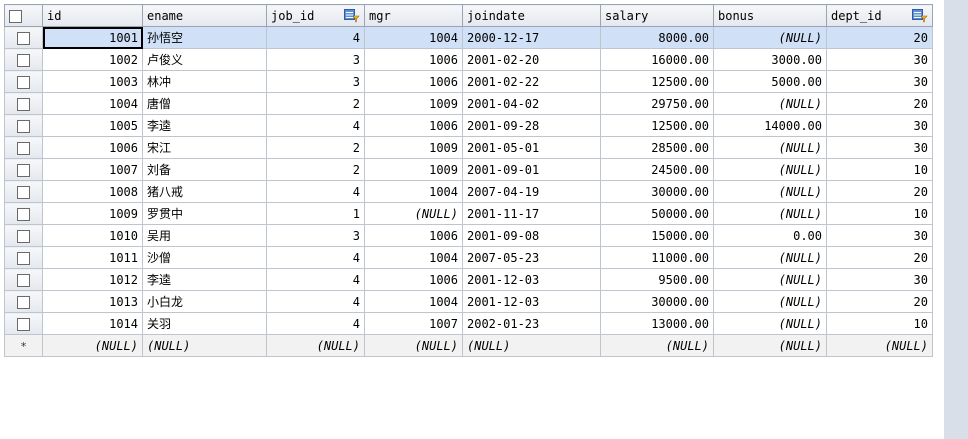 The height and width of the screenshot is (439, 968). What do you see at coordinates (204, 15) in the screenshot?
I see `column-header-ename: ename` at bounding box center [204, 15].